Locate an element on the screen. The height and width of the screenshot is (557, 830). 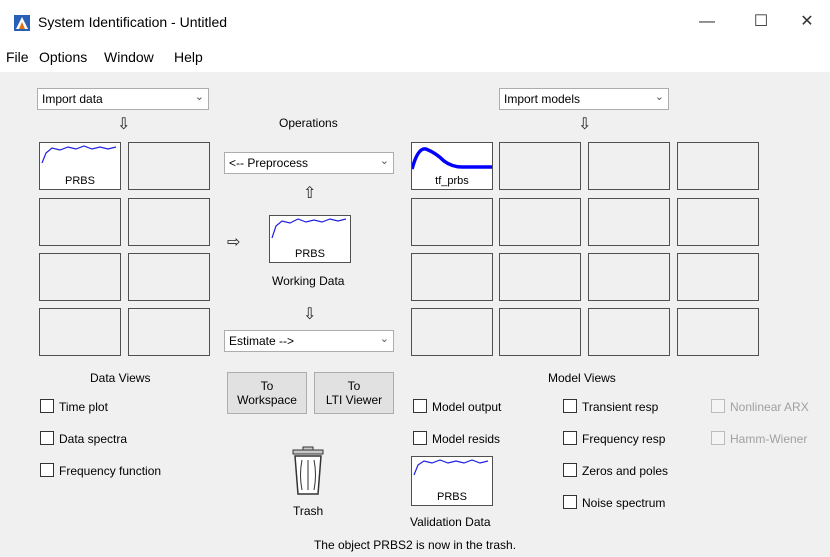
app-icon is located at coordinates (22, 23).